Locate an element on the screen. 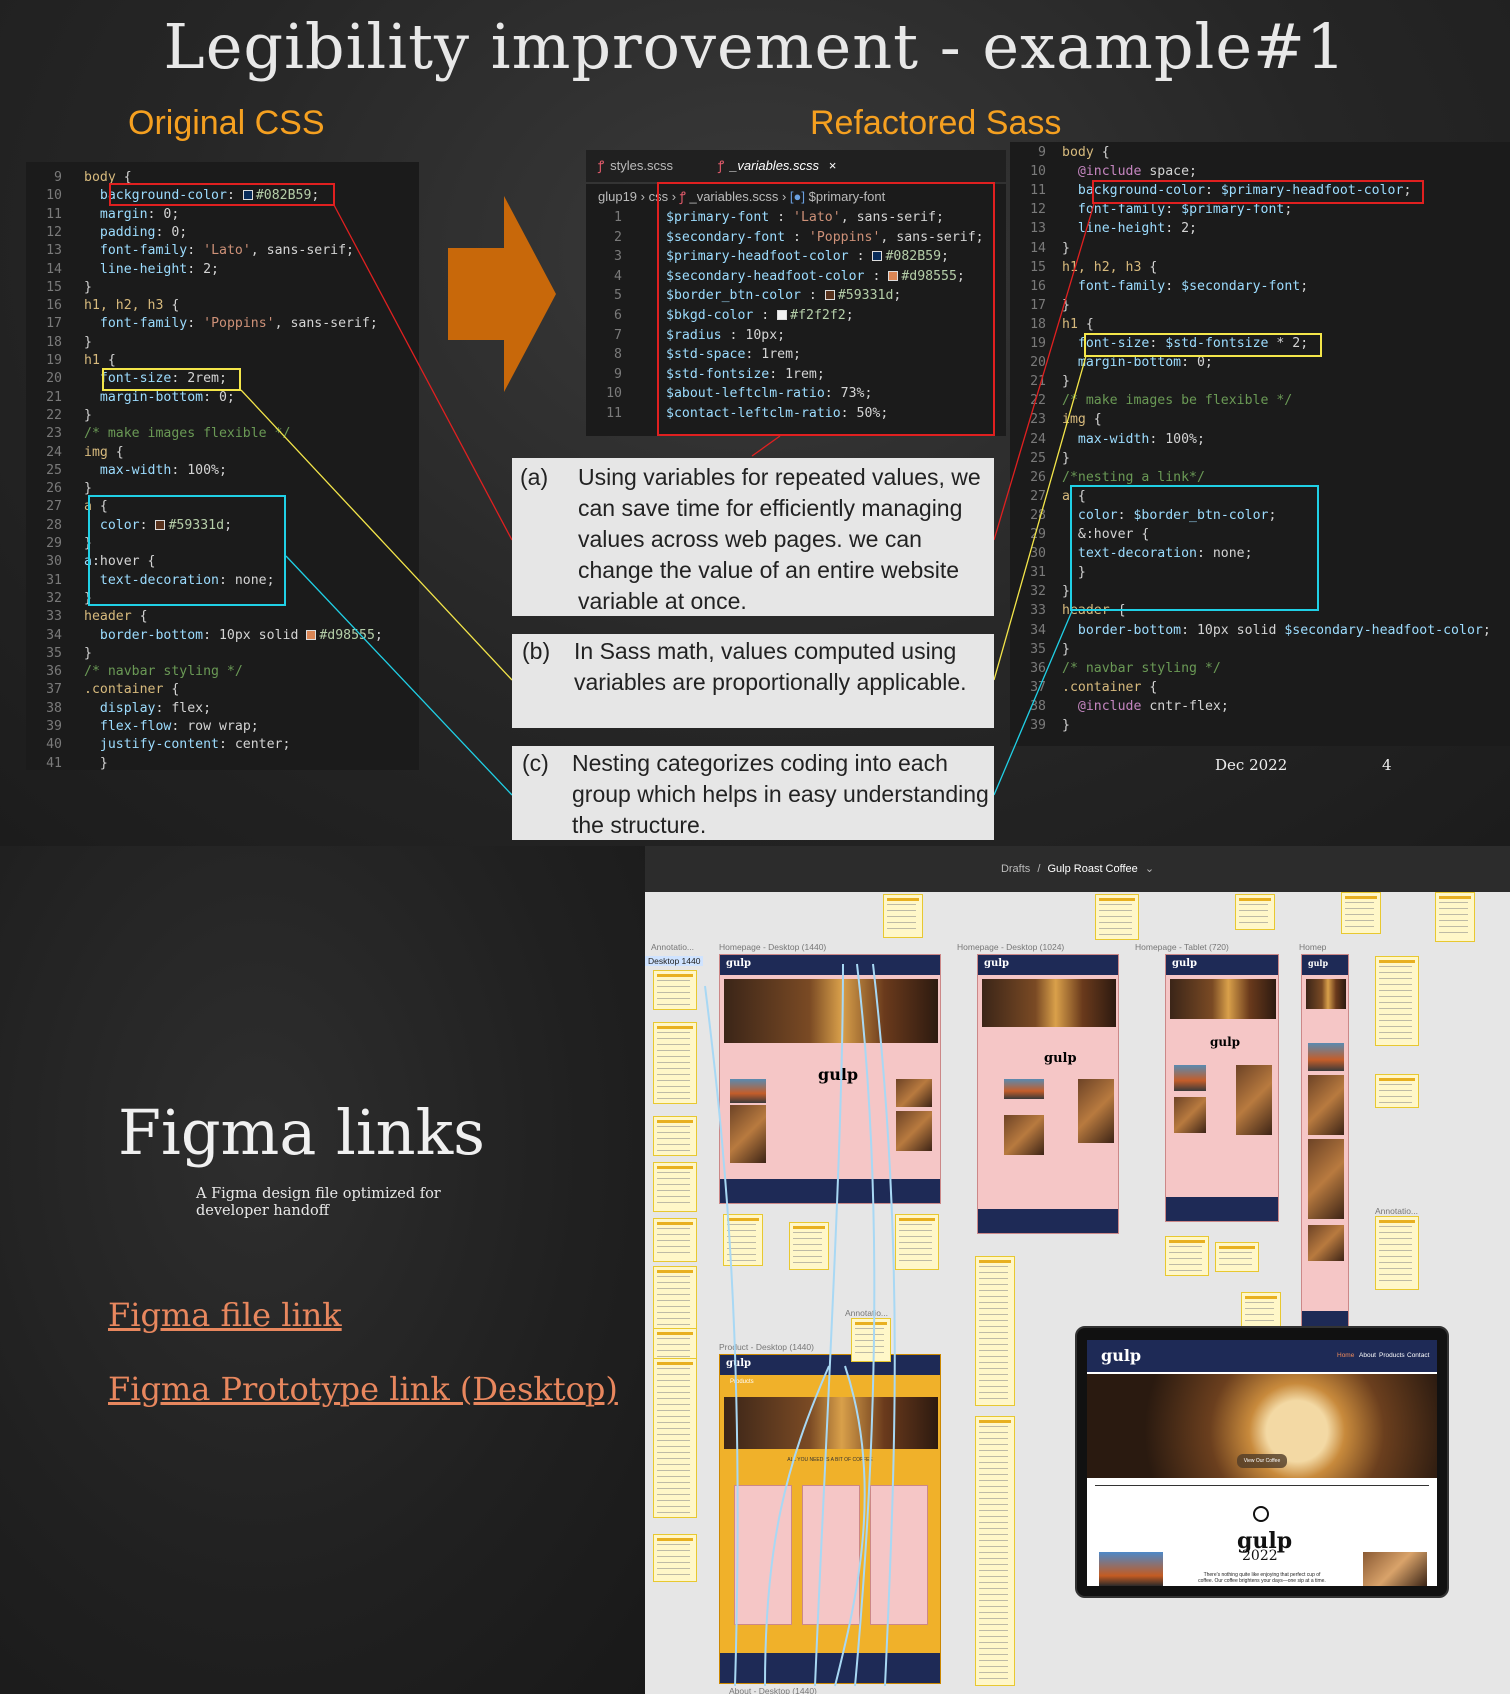  line-number: 14 is located at coordinates (1038, 248).